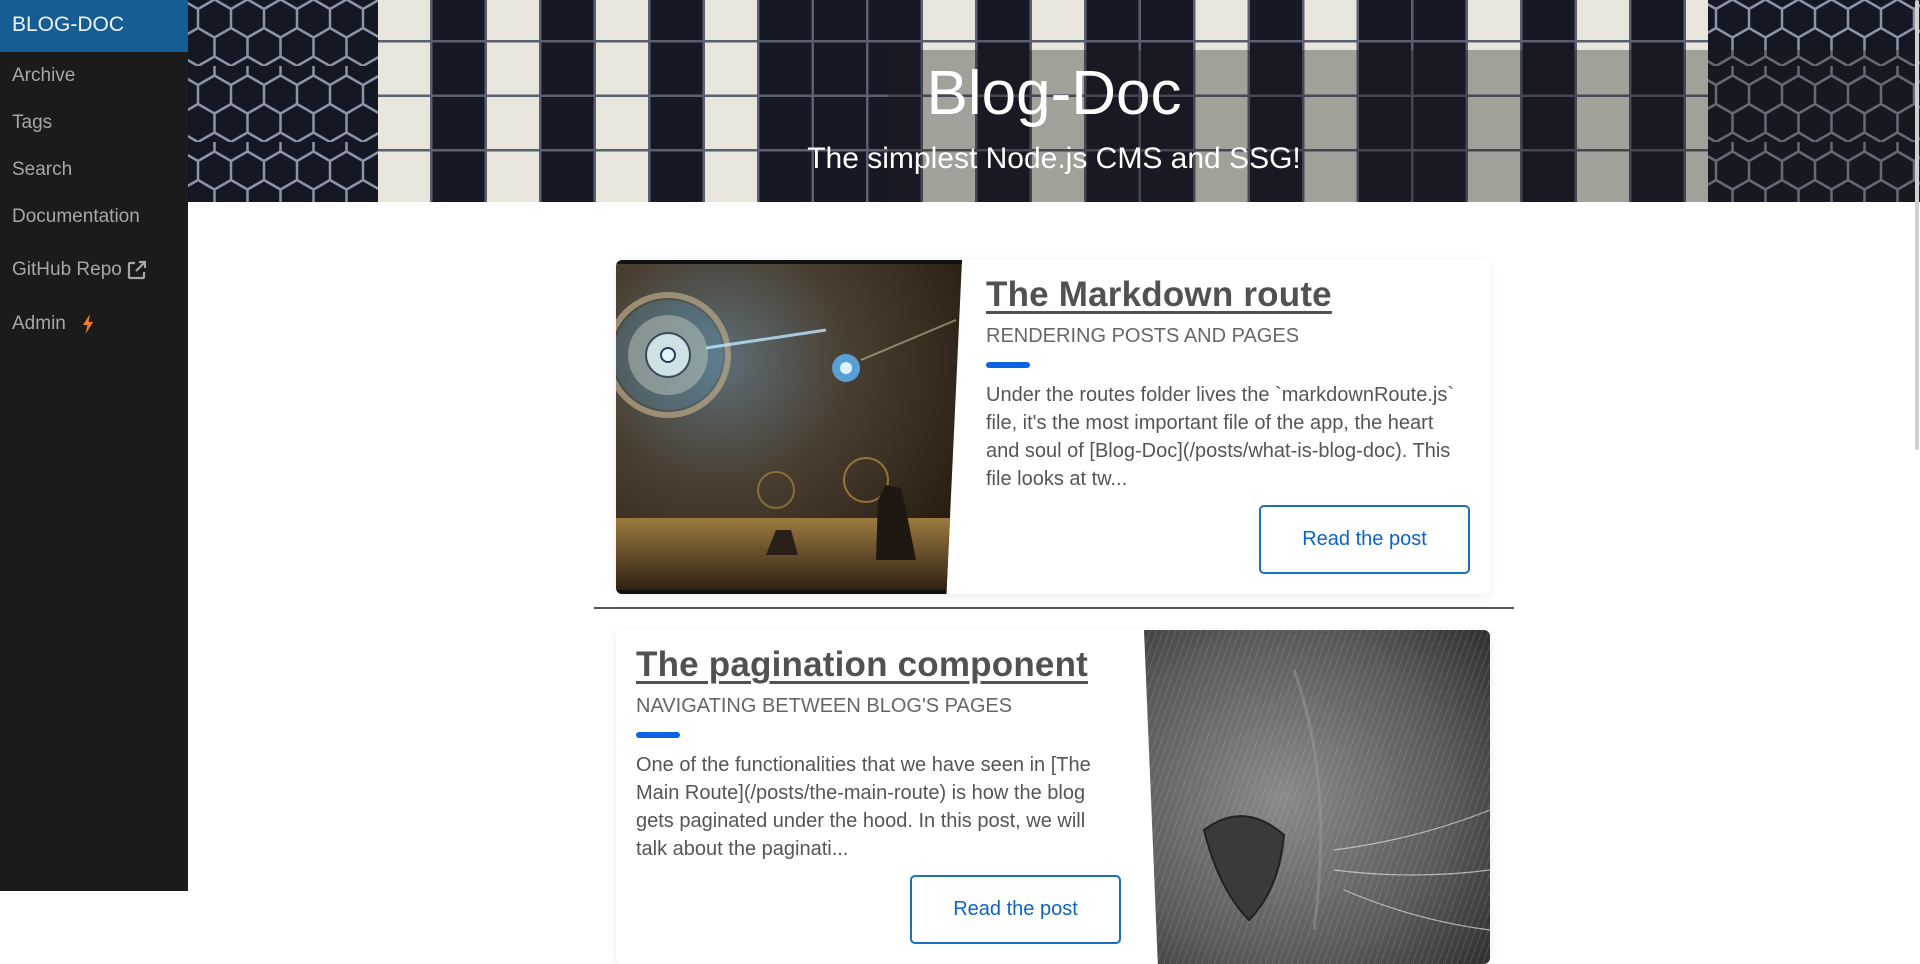 The width and height of the screenshot is (1920, 964). Describe the element at coordinates (1143, 336) in the screenshot. I see `post-subtitle: RENDERING POSTS AND PAGES` at that location.